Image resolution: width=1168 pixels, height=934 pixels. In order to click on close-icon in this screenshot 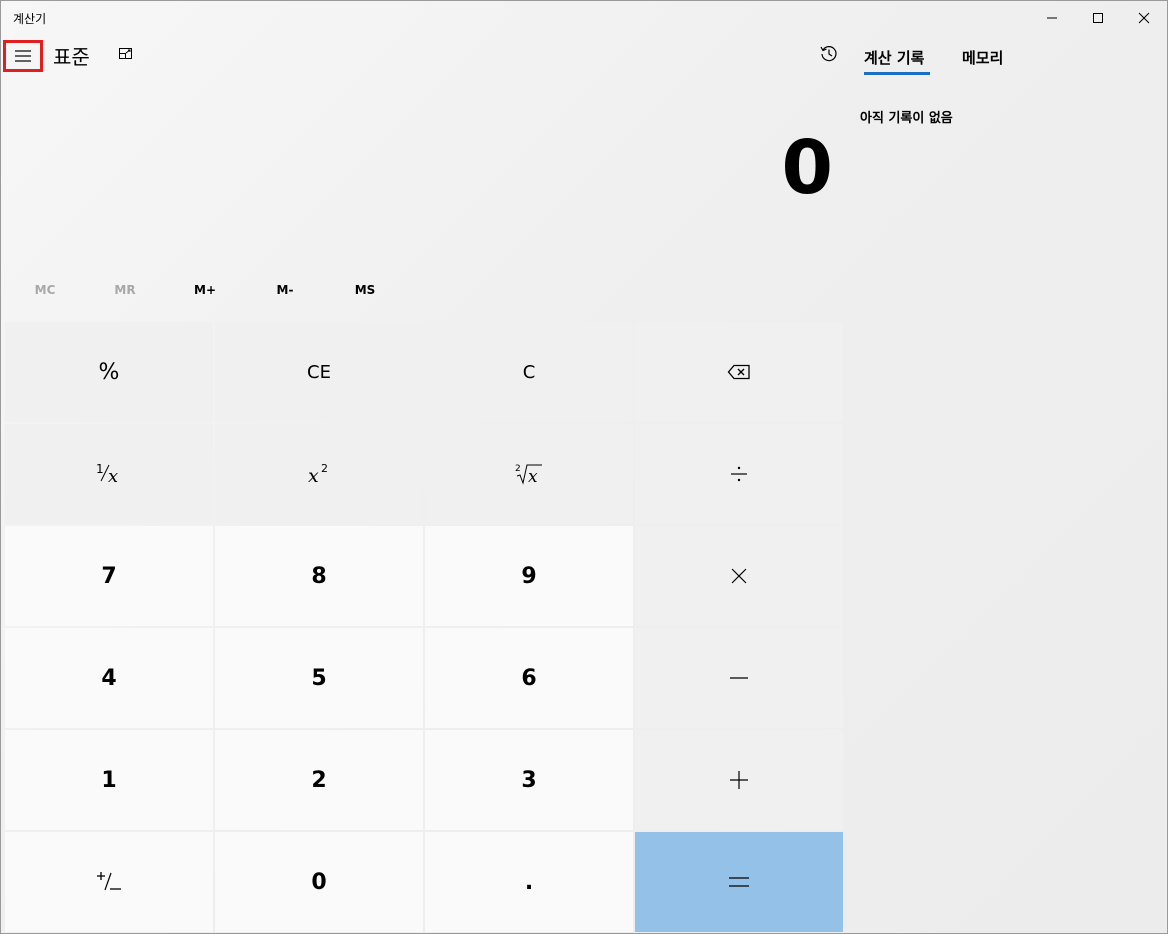, I will do `click(1144, 18)`.